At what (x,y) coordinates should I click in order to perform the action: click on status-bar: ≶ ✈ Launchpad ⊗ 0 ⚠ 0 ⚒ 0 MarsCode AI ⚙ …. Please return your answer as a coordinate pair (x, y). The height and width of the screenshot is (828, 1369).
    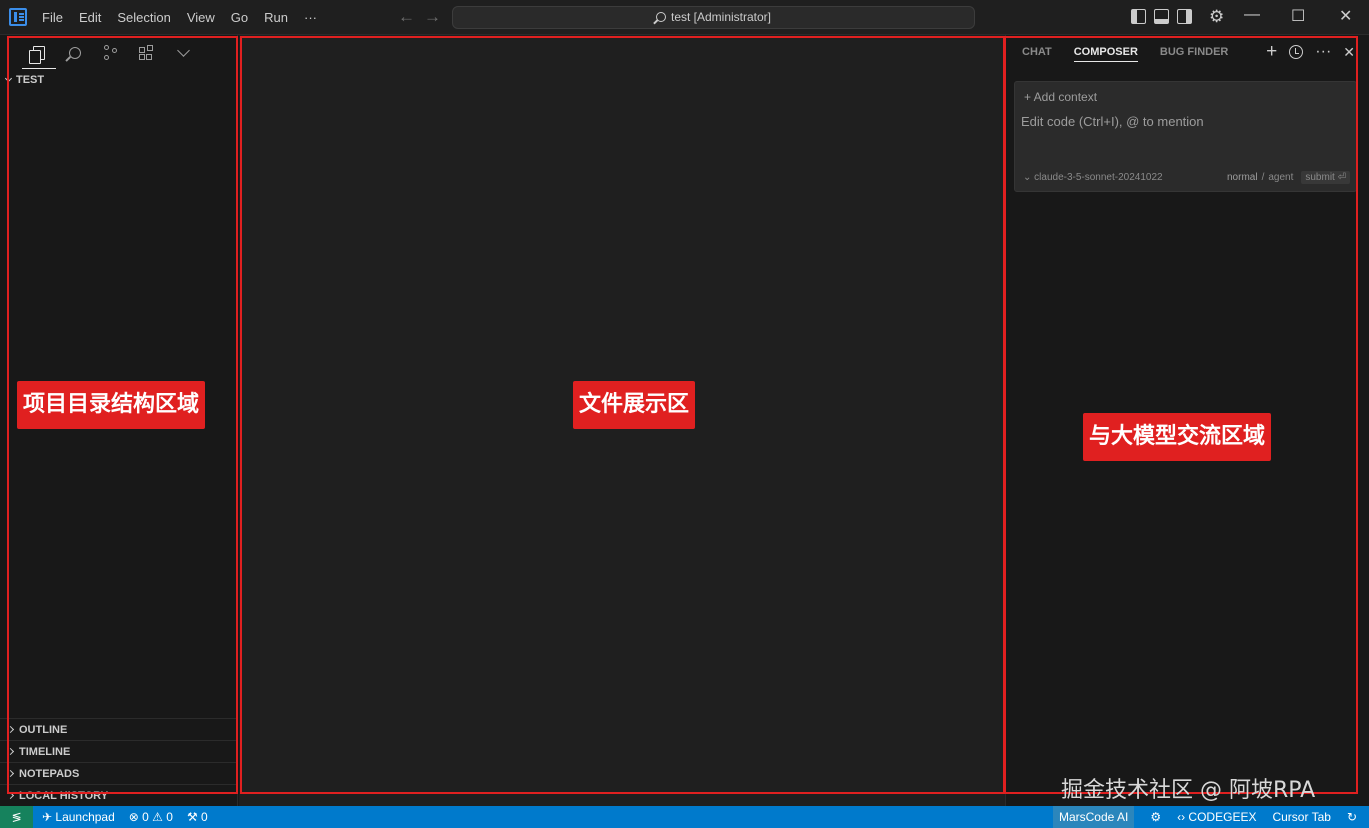
    Looking at the image, I should click on (684, 817).